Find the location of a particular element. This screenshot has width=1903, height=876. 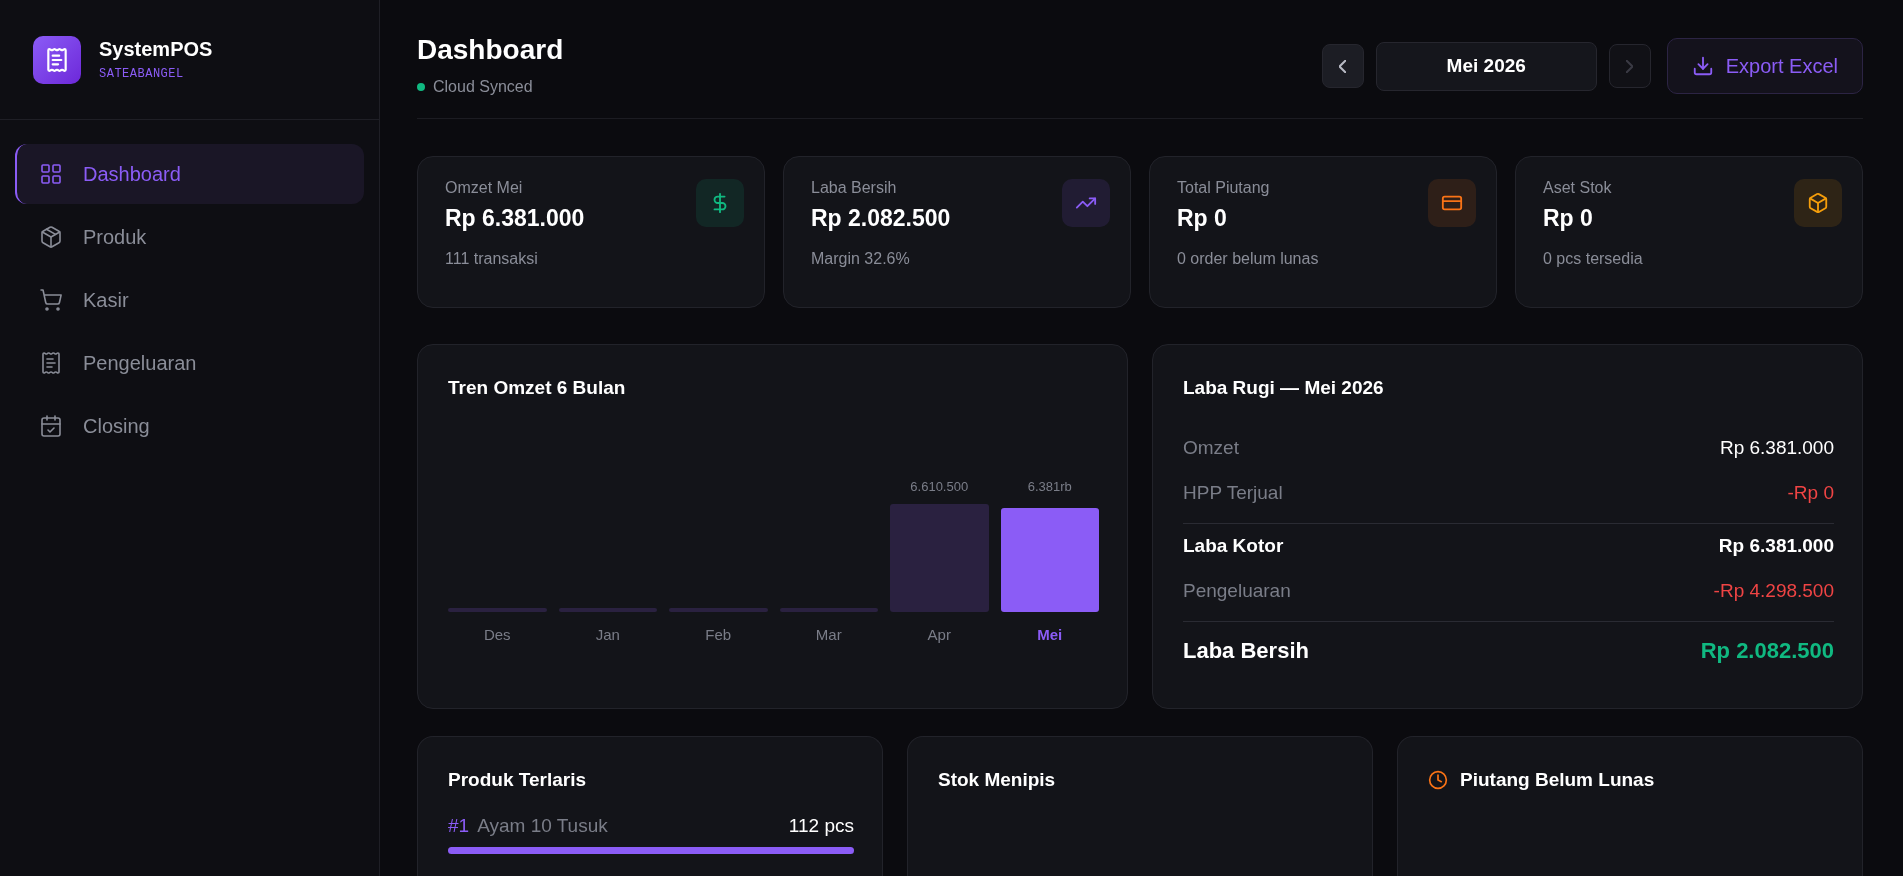

chevron-left-icon is located at coordinates (1343, 66).